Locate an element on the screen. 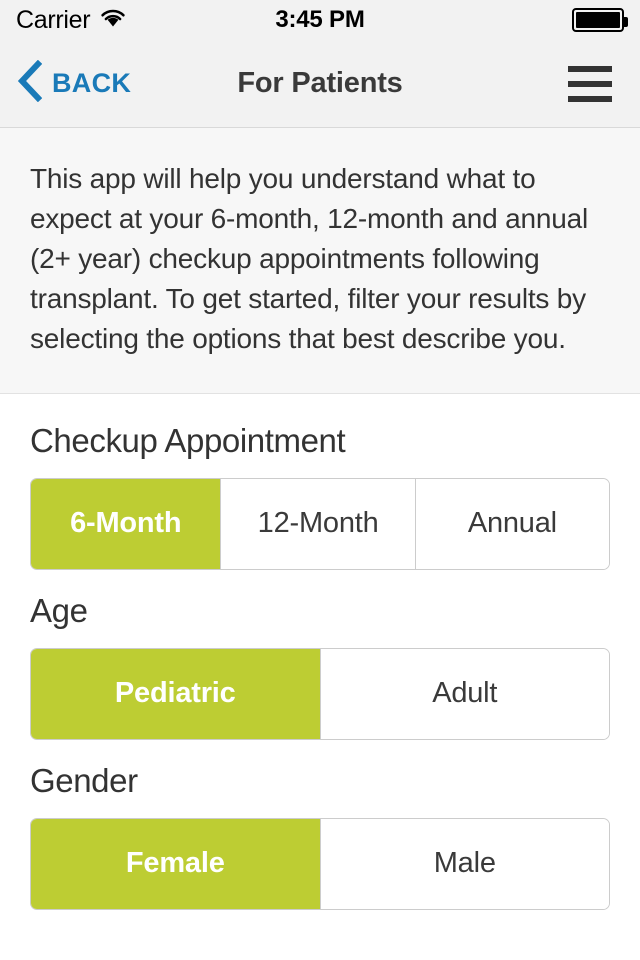 This screenshot has width=640, height=960. segment-option-6-month: 6-Month is located at coordinates (126, 523).